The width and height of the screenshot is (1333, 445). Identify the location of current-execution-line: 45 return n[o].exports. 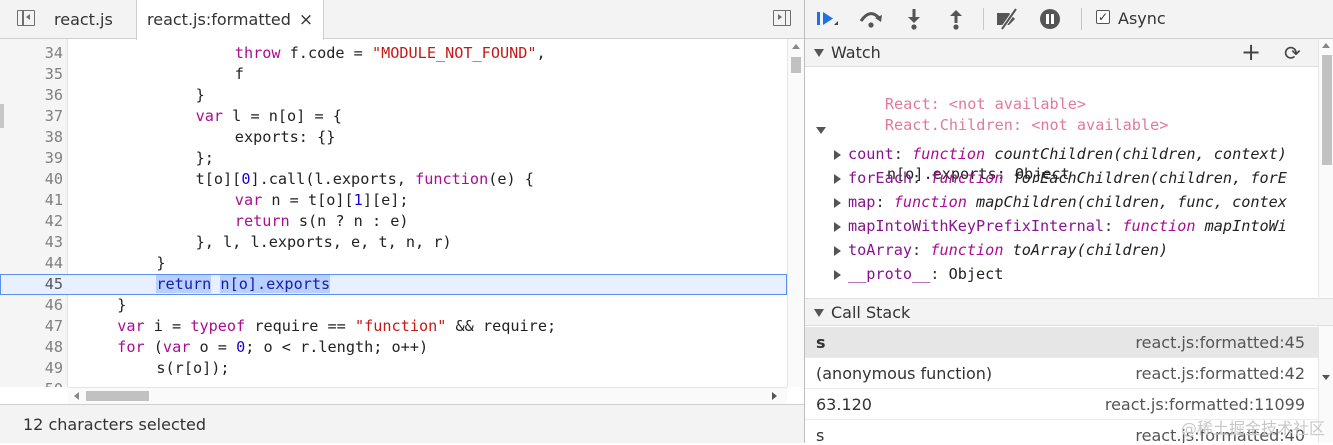
(393, 284).